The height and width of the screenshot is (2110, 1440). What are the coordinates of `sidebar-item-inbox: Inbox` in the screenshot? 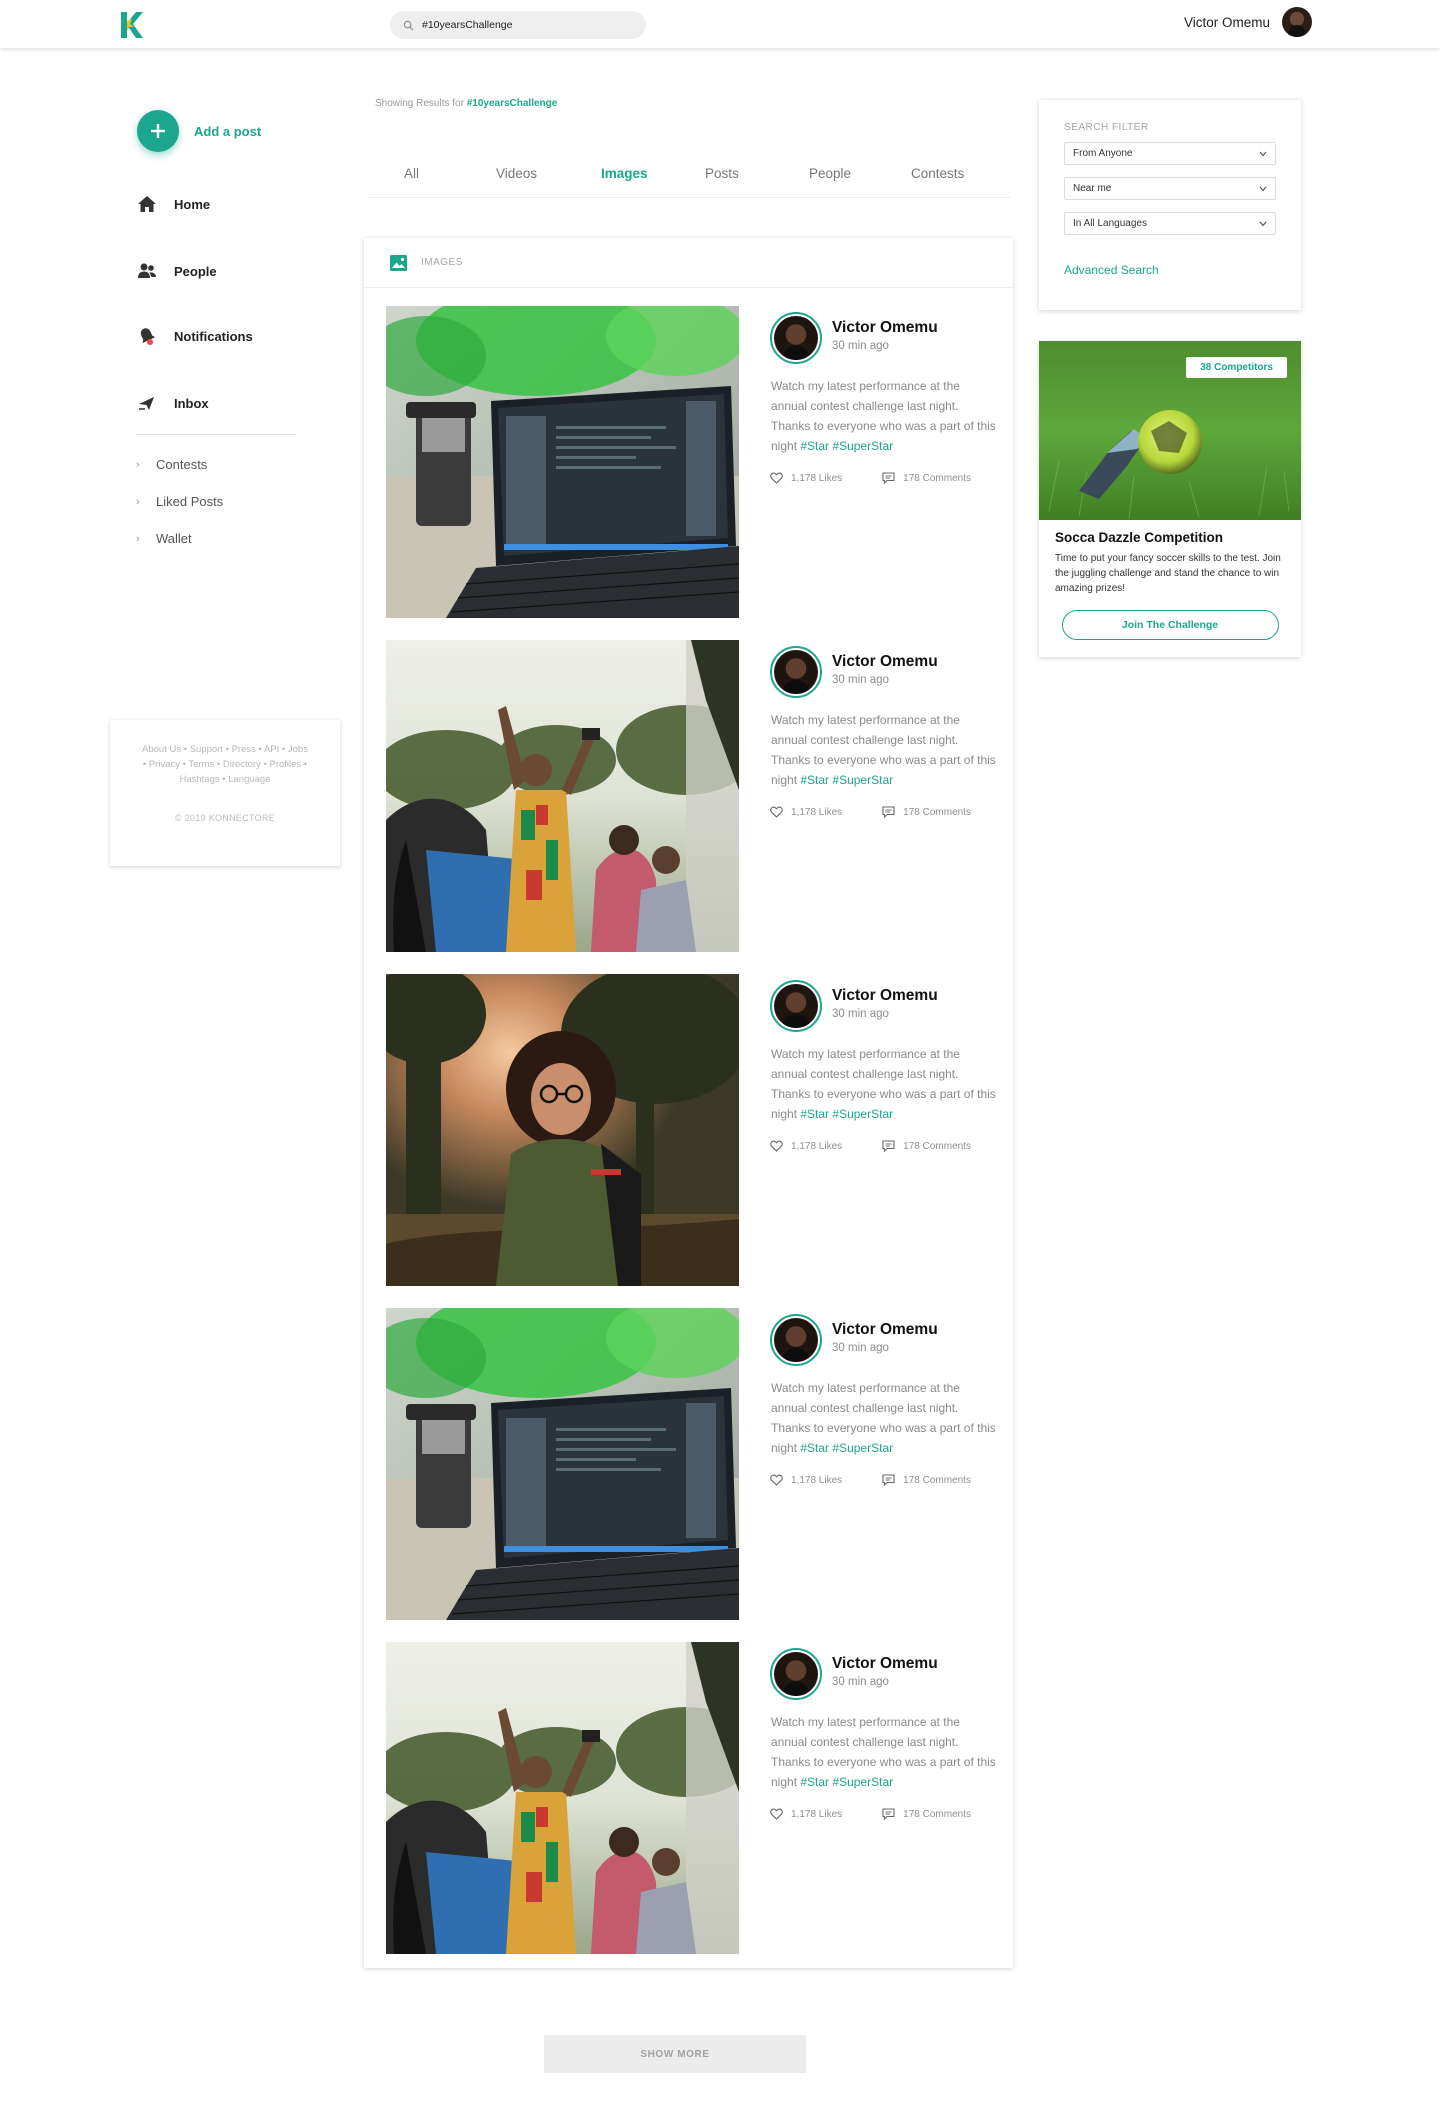 It's located at (173, 403).